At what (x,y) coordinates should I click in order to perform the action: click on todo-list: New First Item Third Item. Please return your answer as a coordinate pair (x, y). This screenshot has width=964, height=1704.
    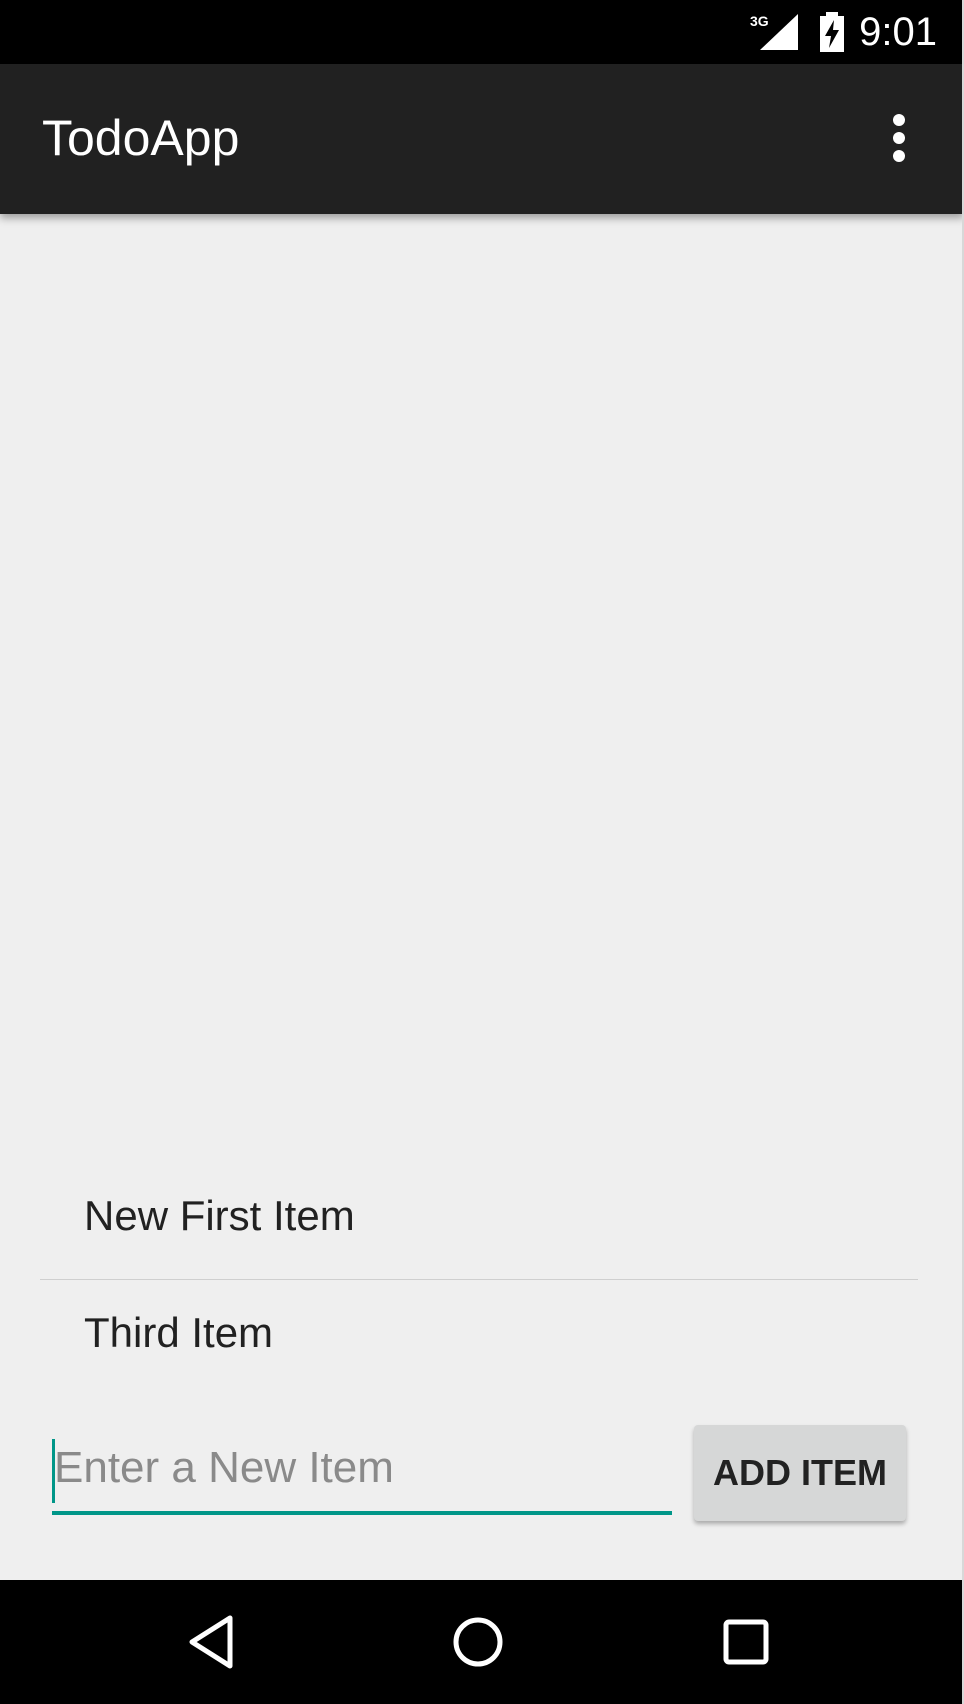
    Looking at the image, I should click on (479, 1281).